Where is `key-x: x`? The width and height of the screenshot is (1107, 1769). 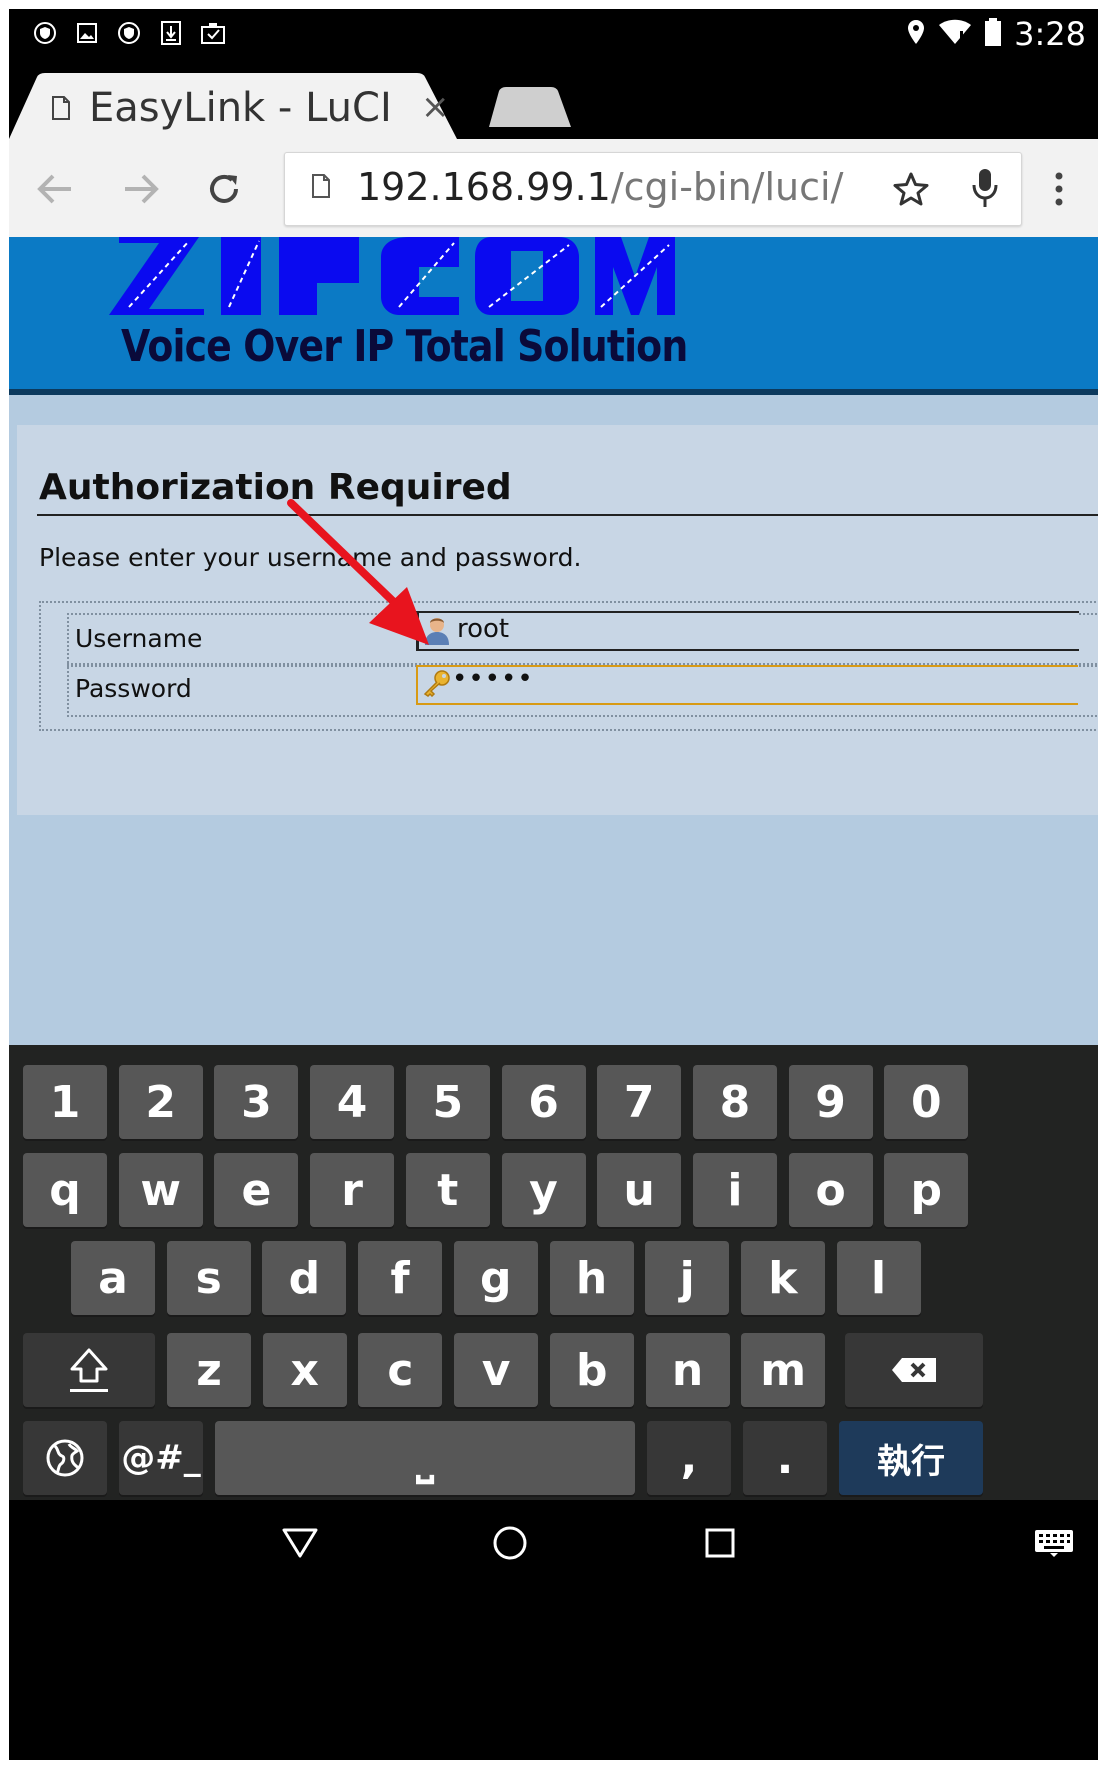
key-x: x is located at coordinates (304, 1370).